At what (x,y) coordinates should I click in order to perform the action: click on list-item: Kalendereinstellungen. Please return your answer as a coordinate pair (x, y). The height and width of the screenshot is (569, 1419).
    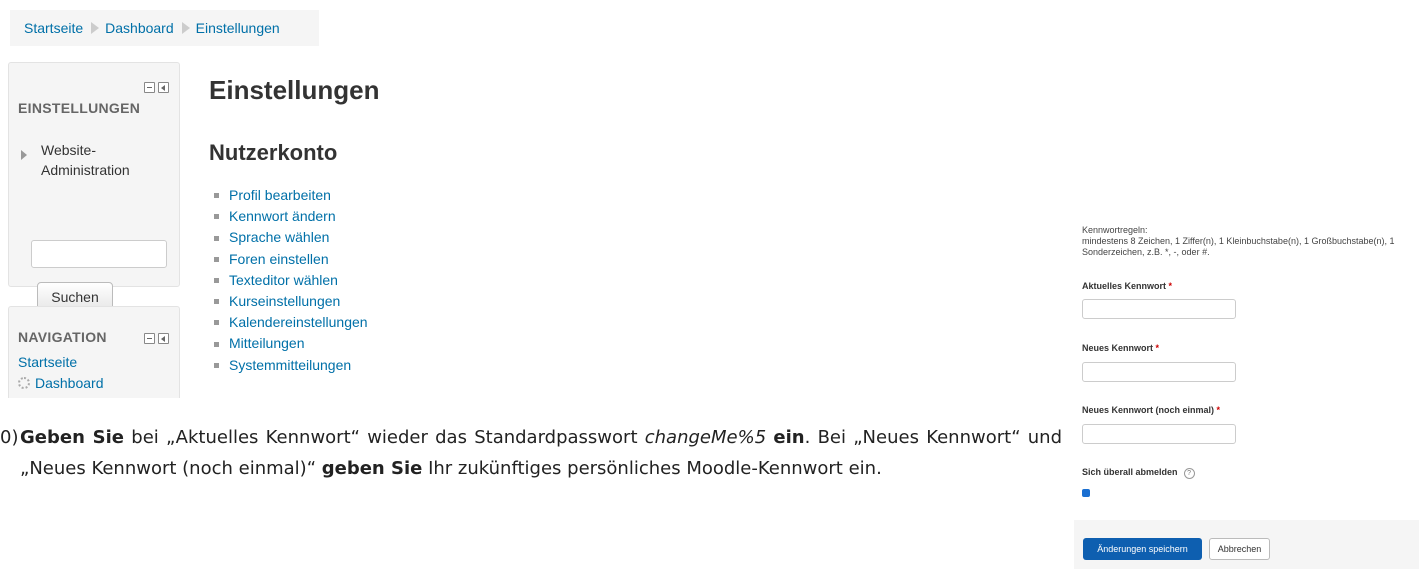
    Looking at the image, I should click on (290, 322).